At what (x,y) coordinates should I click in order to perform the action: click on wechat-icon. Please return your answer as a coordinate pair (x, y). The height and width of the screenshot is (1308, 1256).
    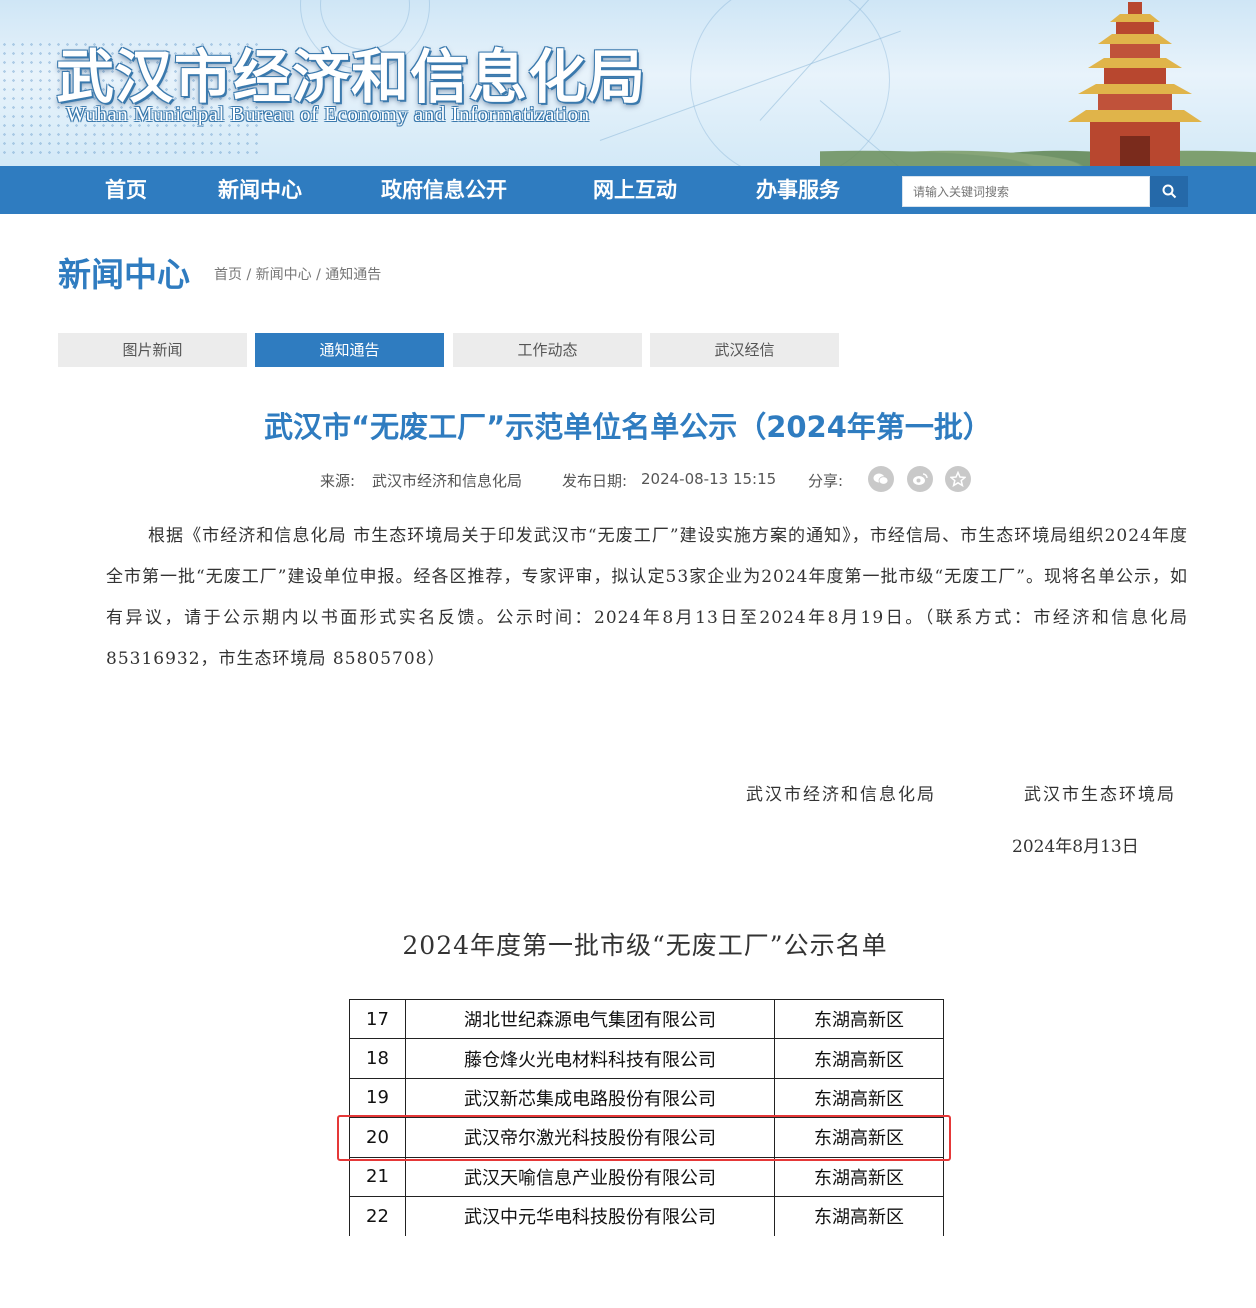
    Looking at the image, I should click on (881, 479).